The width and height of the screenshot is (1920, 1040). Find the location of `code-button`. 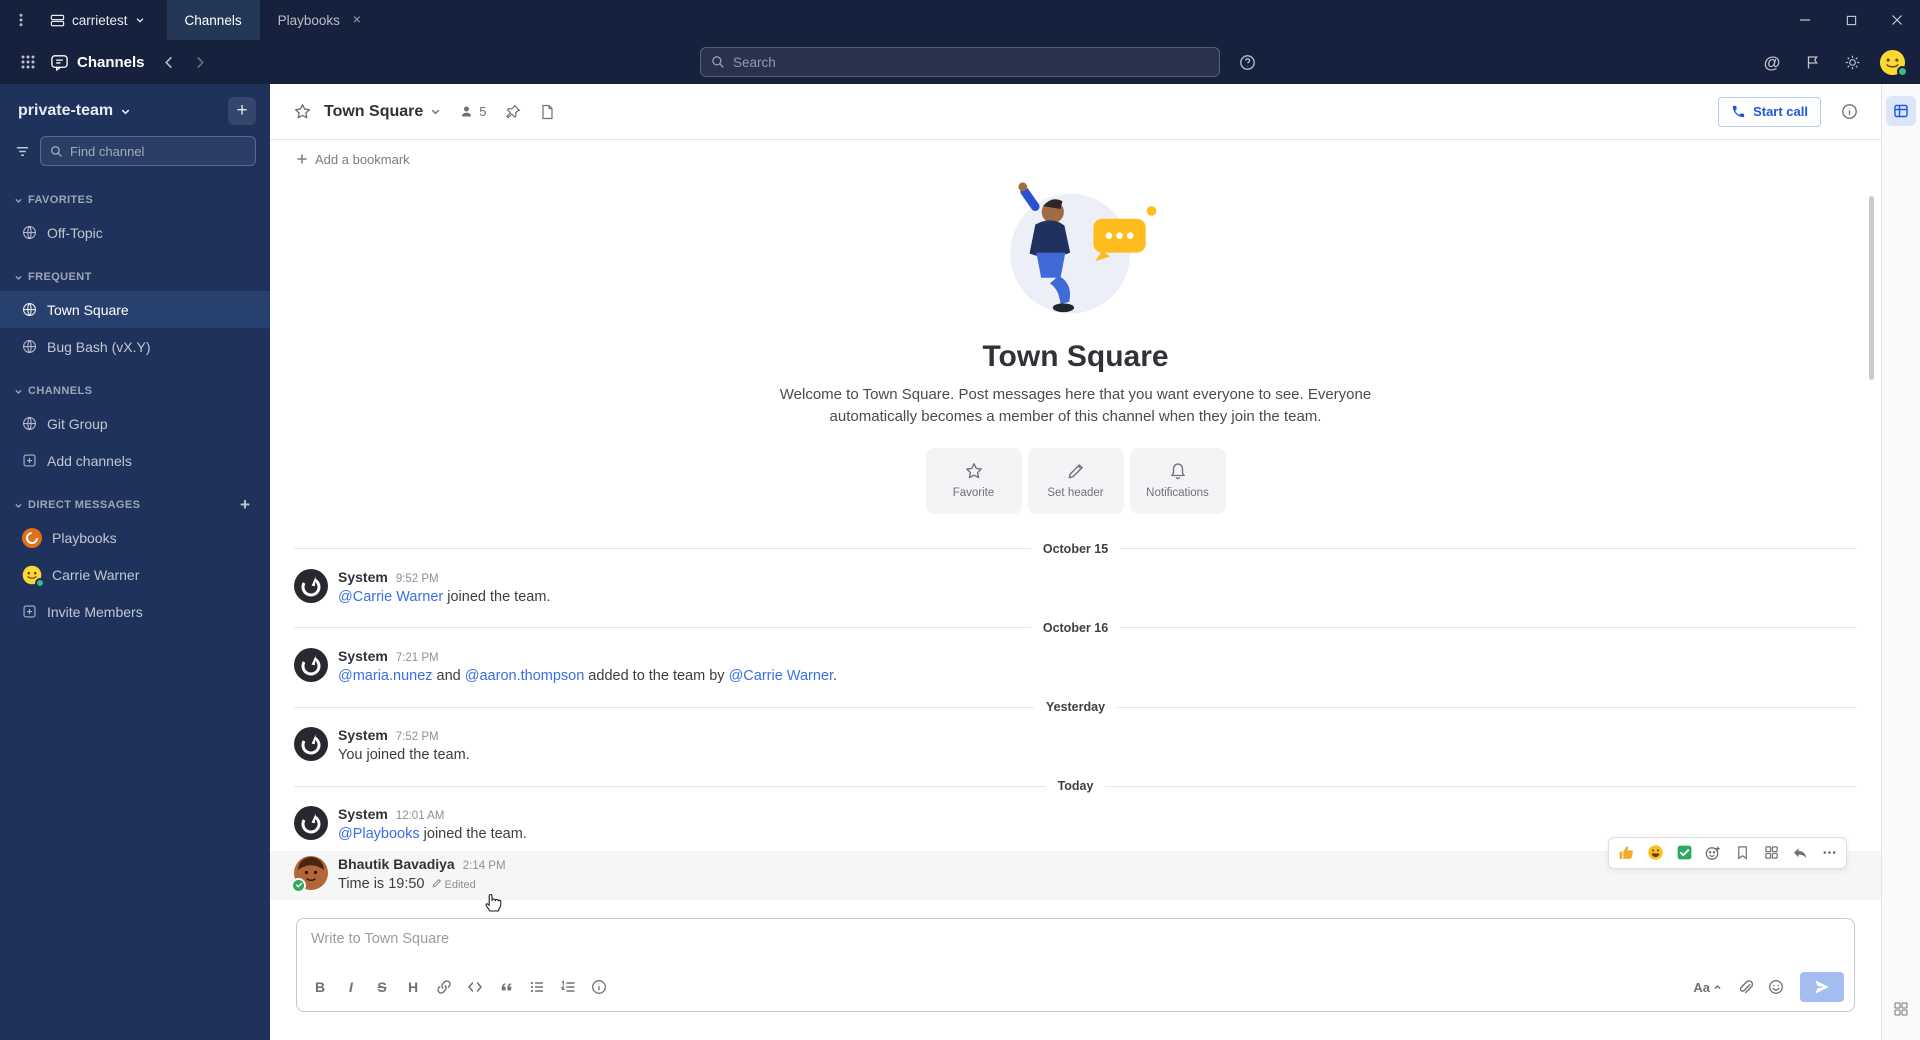

code-button is located at coordinates (475, 987).